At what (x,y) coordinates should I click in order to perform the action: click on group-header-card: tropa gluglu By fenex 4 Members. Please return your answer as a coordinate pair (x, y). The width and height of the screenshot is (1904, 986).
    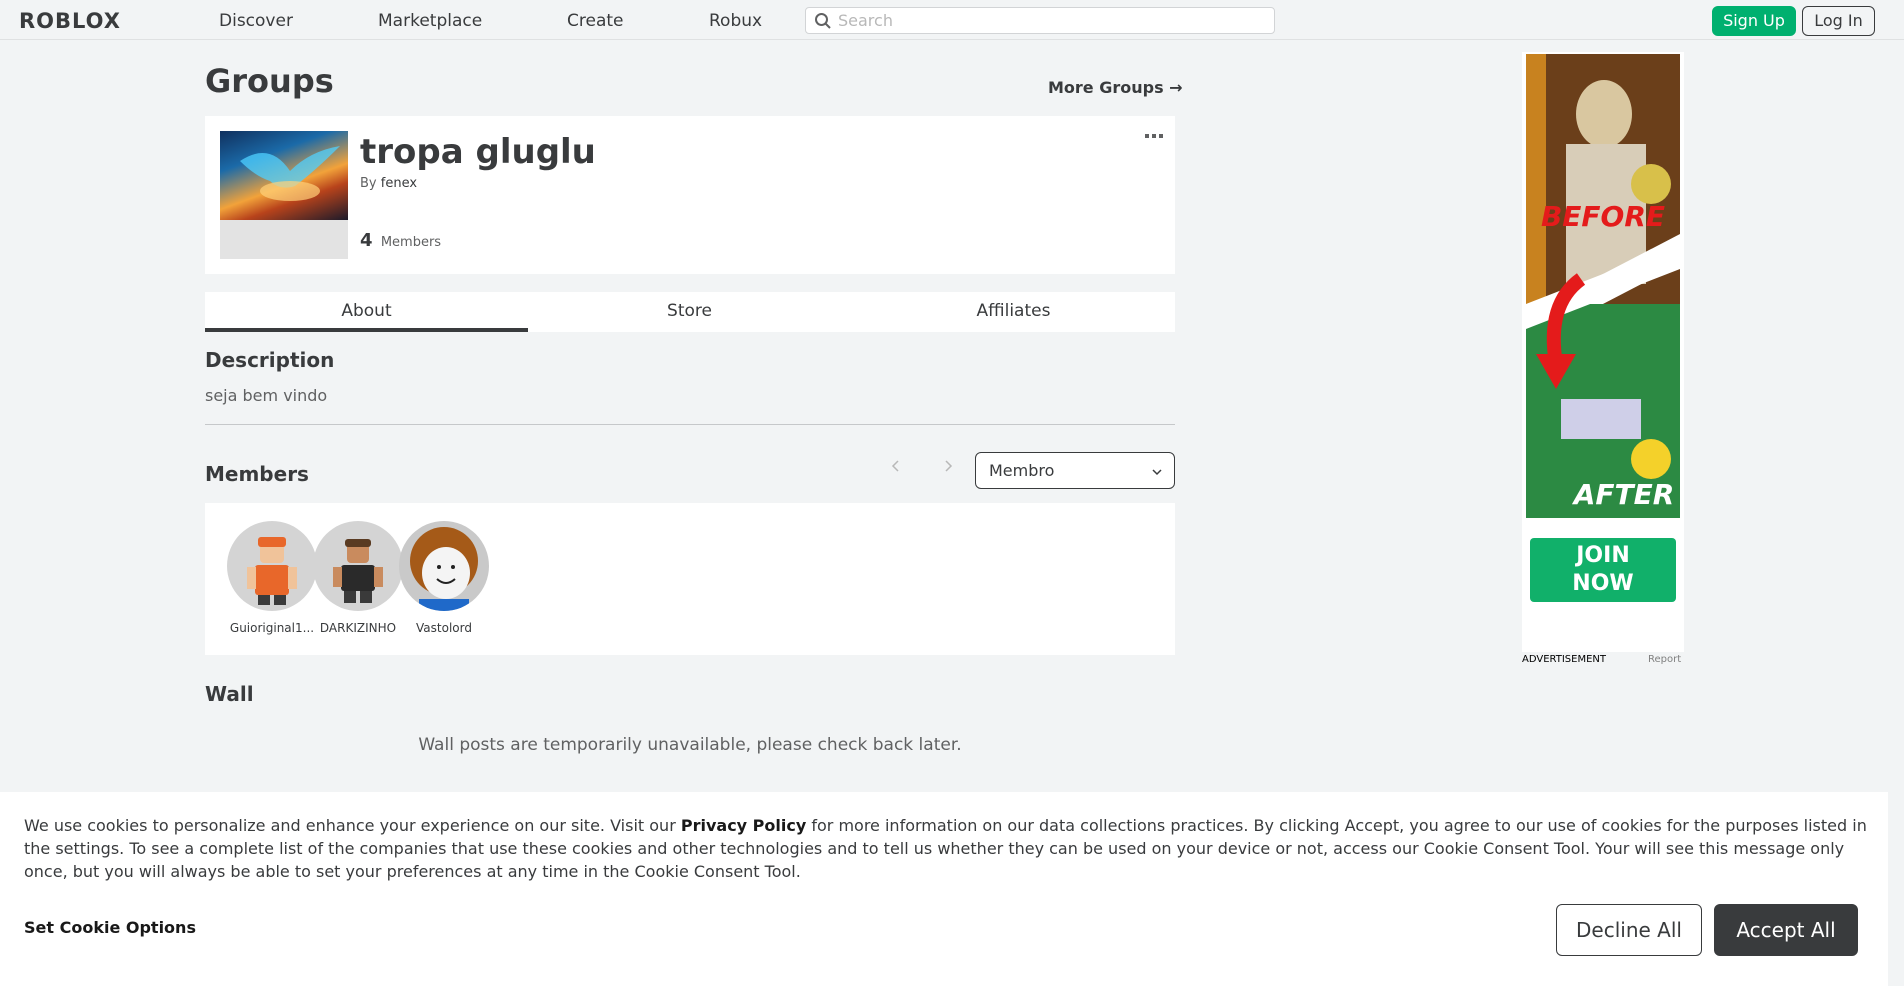
    Looking at the image, I should click on (690, 195).